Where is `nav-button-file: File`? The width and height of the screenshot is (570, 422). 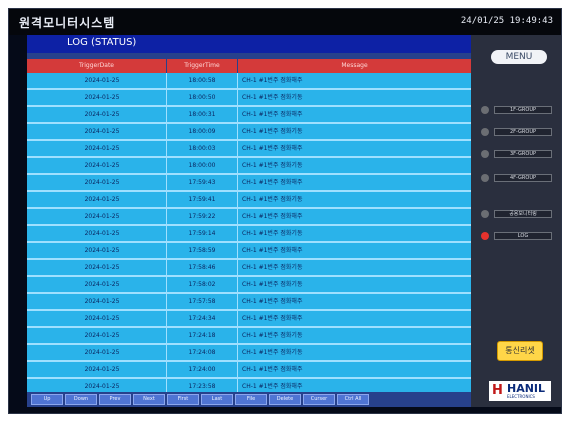 nav-button-file: File is located at coordinates (251, 399).